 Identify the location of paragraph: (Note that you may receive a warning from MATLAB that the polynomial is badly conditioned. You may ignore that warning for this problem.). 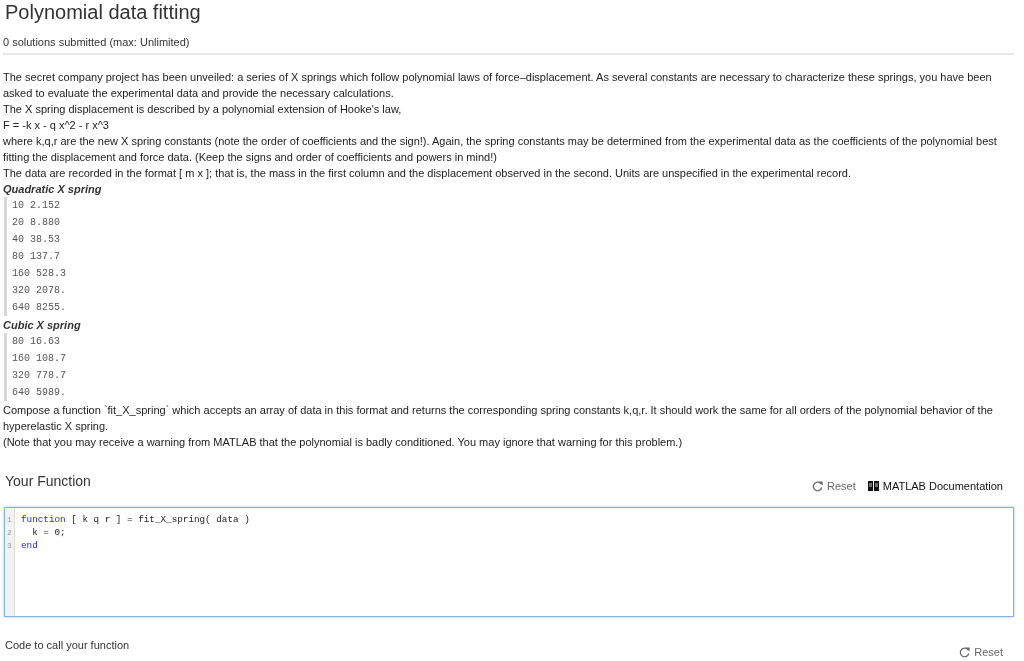
(343, 442).